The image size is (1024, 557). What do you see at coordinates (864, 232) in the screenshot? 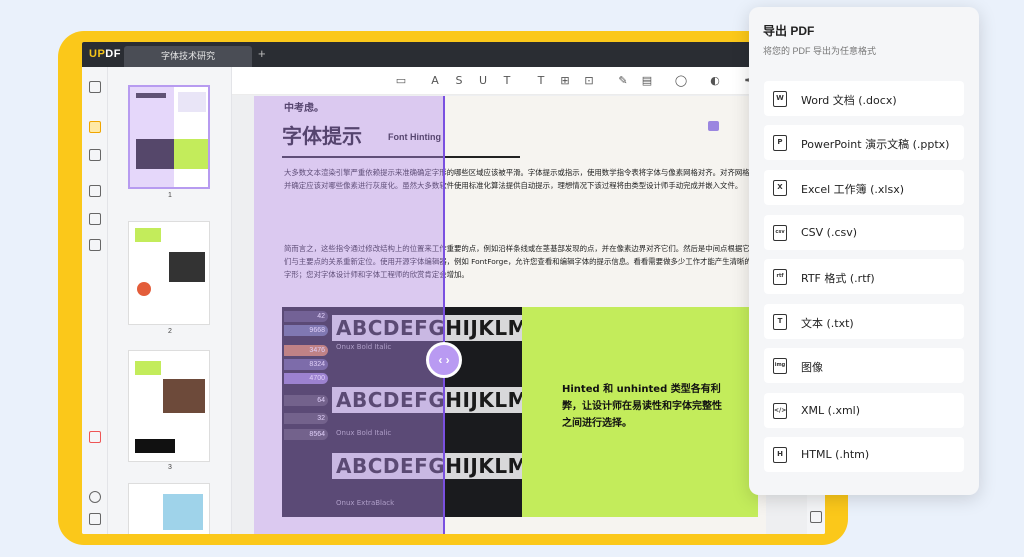
I see `export-option-csv: csv CSV (.csv)` at bounding box center [864, 232].